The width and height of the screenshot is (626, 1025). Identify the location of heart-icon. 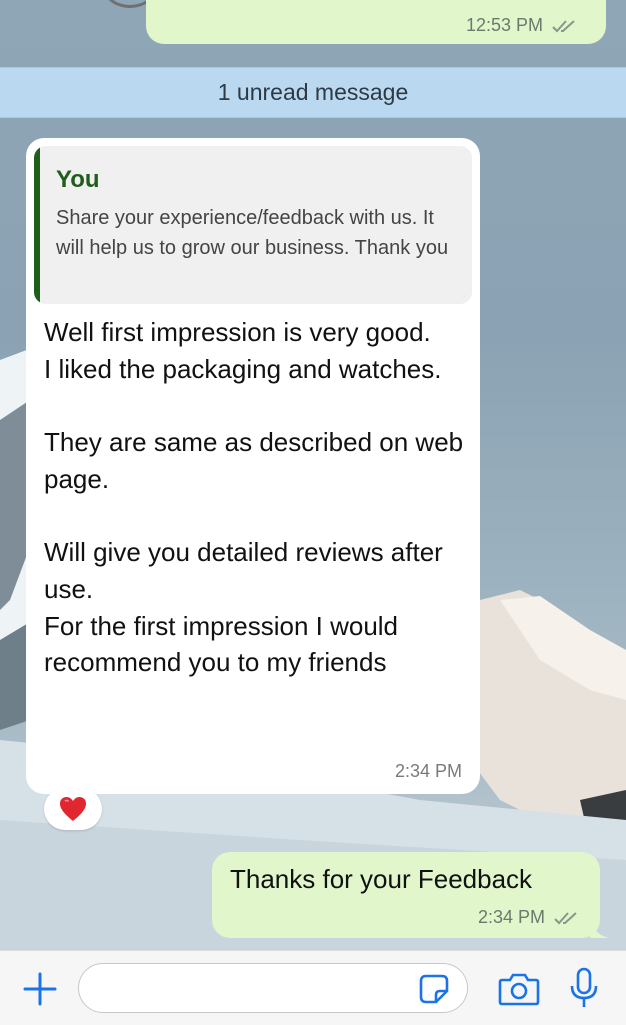
(73, 809).